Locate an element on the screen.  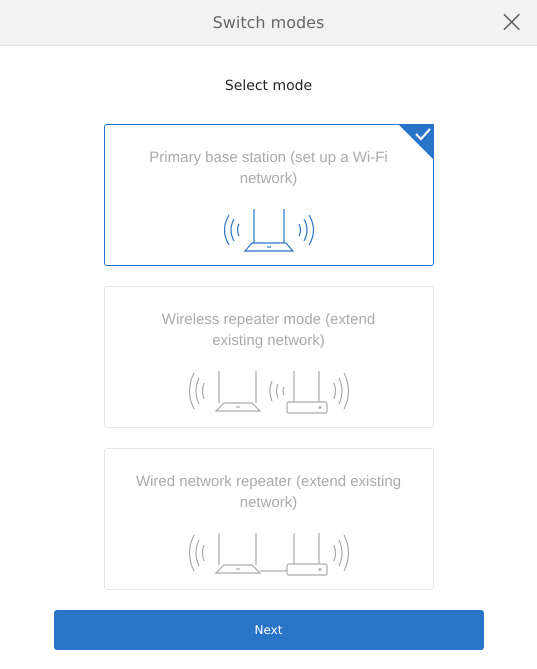
mode-card: Wireless repeater mode (extend existing network) is located at coordinates (269, 357).